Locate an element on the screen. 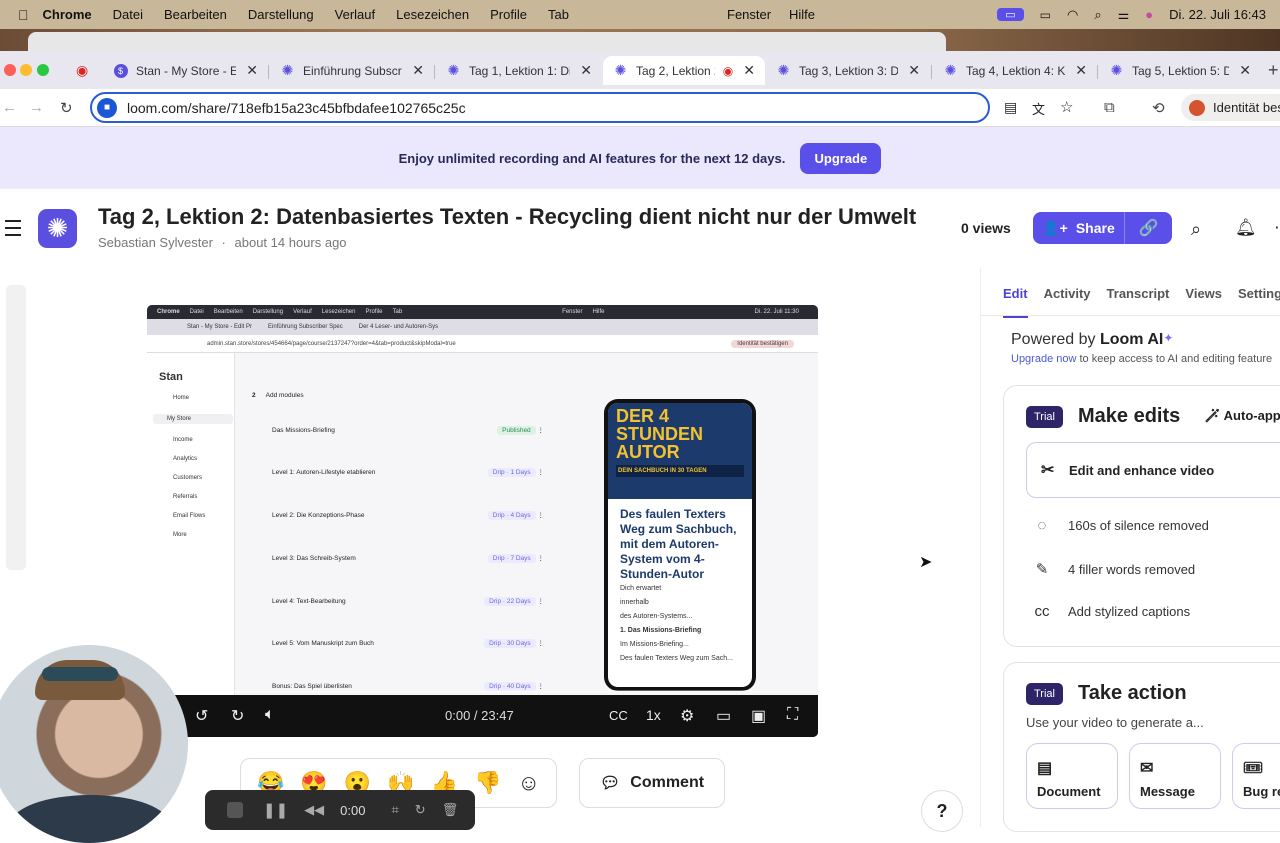 The width and height of the screenshot is (1280, 843). extensions-icon: ⧉ is located at coordinates (1109, 107).